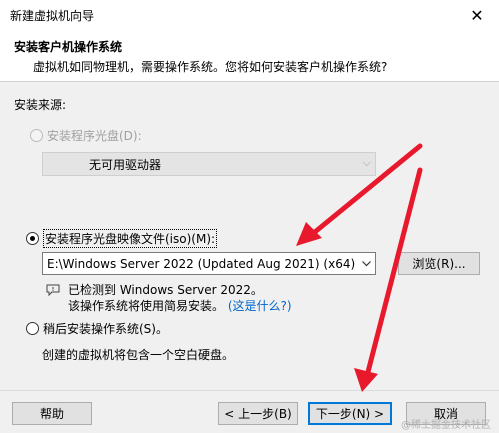 This screenshot has width=499, height=433. What do you see at coordinates (32, 238) in the screenshot?
I see `radio-iso-circle` at bounding box center [32, 238].